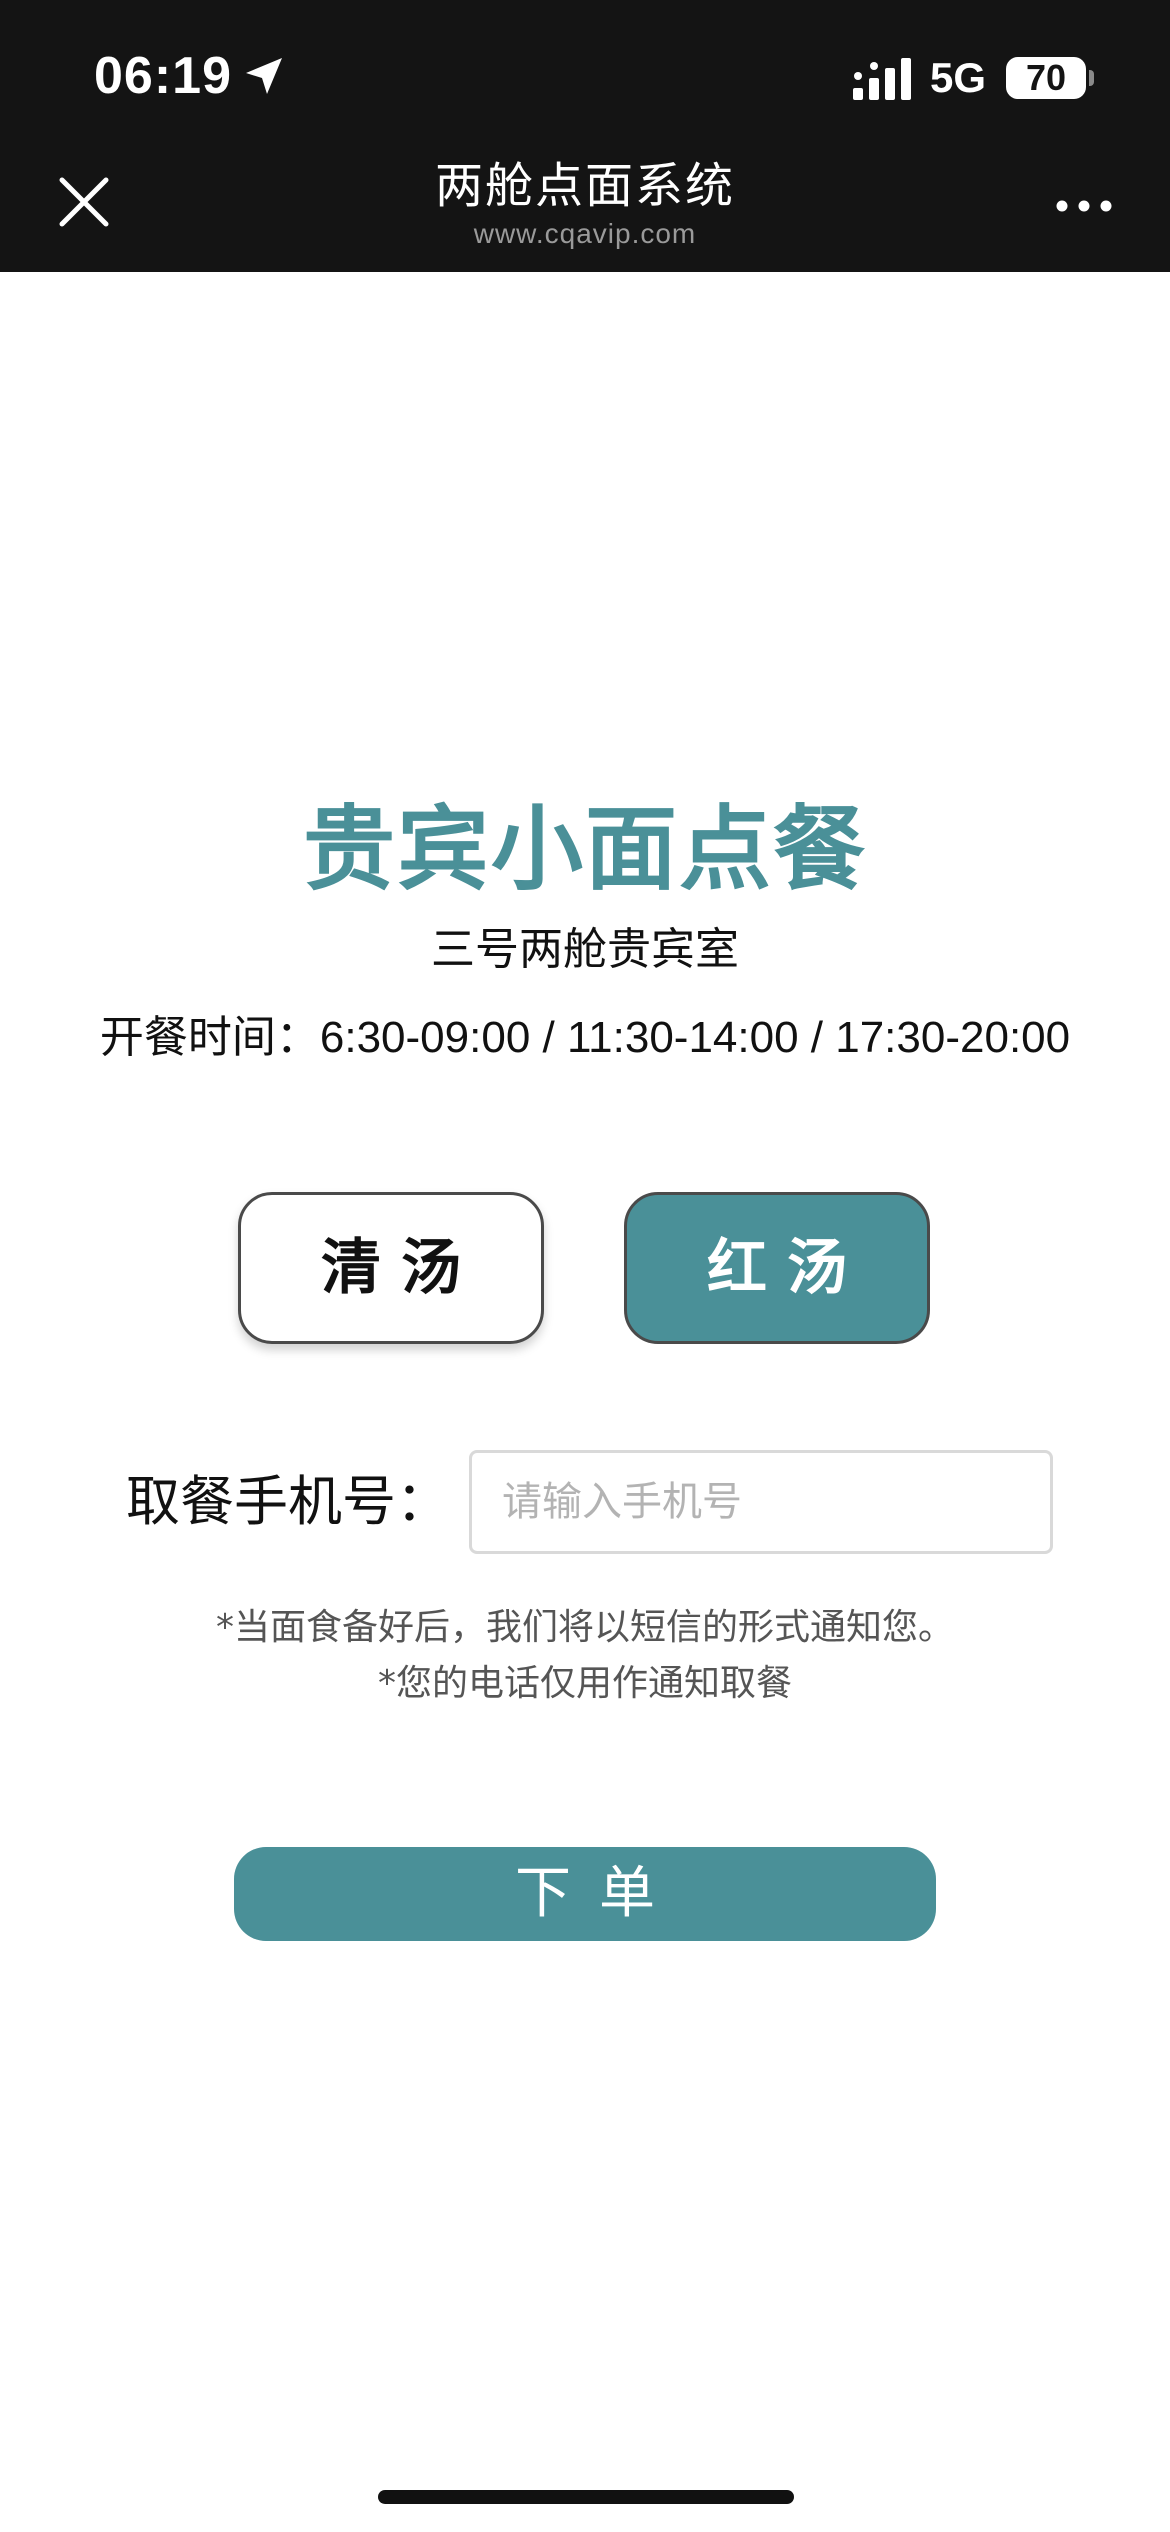 This screenshot has width=1170, height=2532. What do you see at coordinates (585, 949) in the screenshot?
I see `lounge-name: 三号两舱贵宾室` at bounding box center [585, 949].